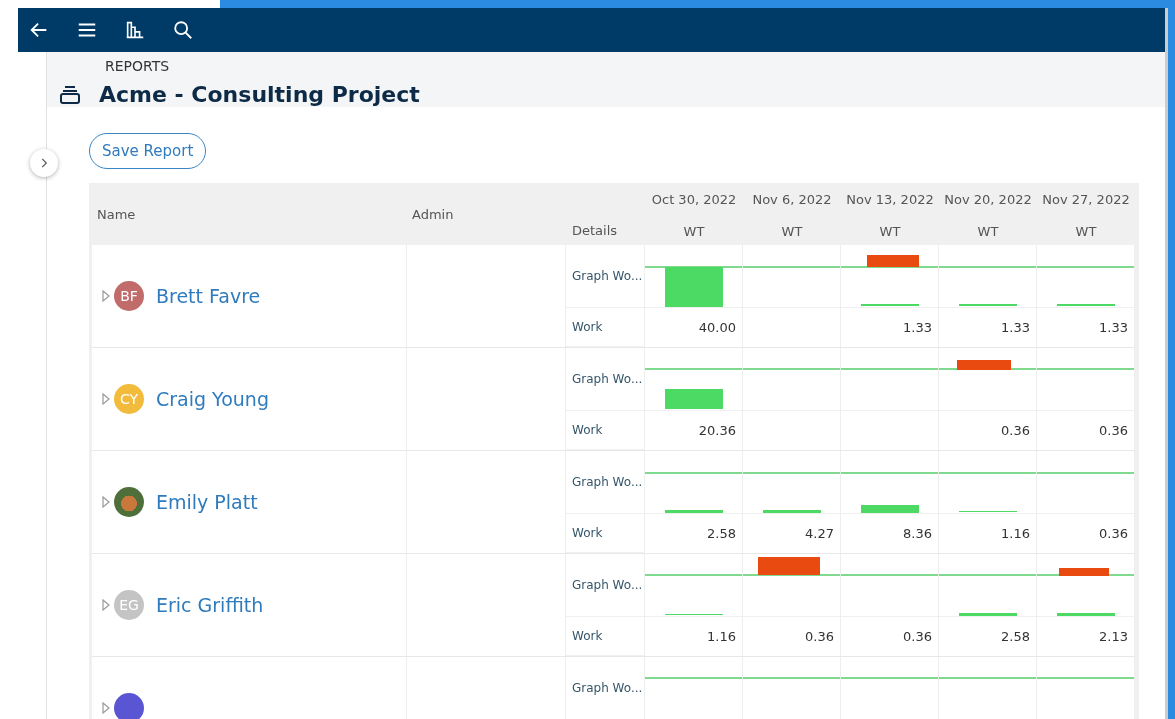  What do you see at coordinates (792, 199) in the screenshot?
I see `date-header: Nov 6, 2022` at bounding box center [792, 199].